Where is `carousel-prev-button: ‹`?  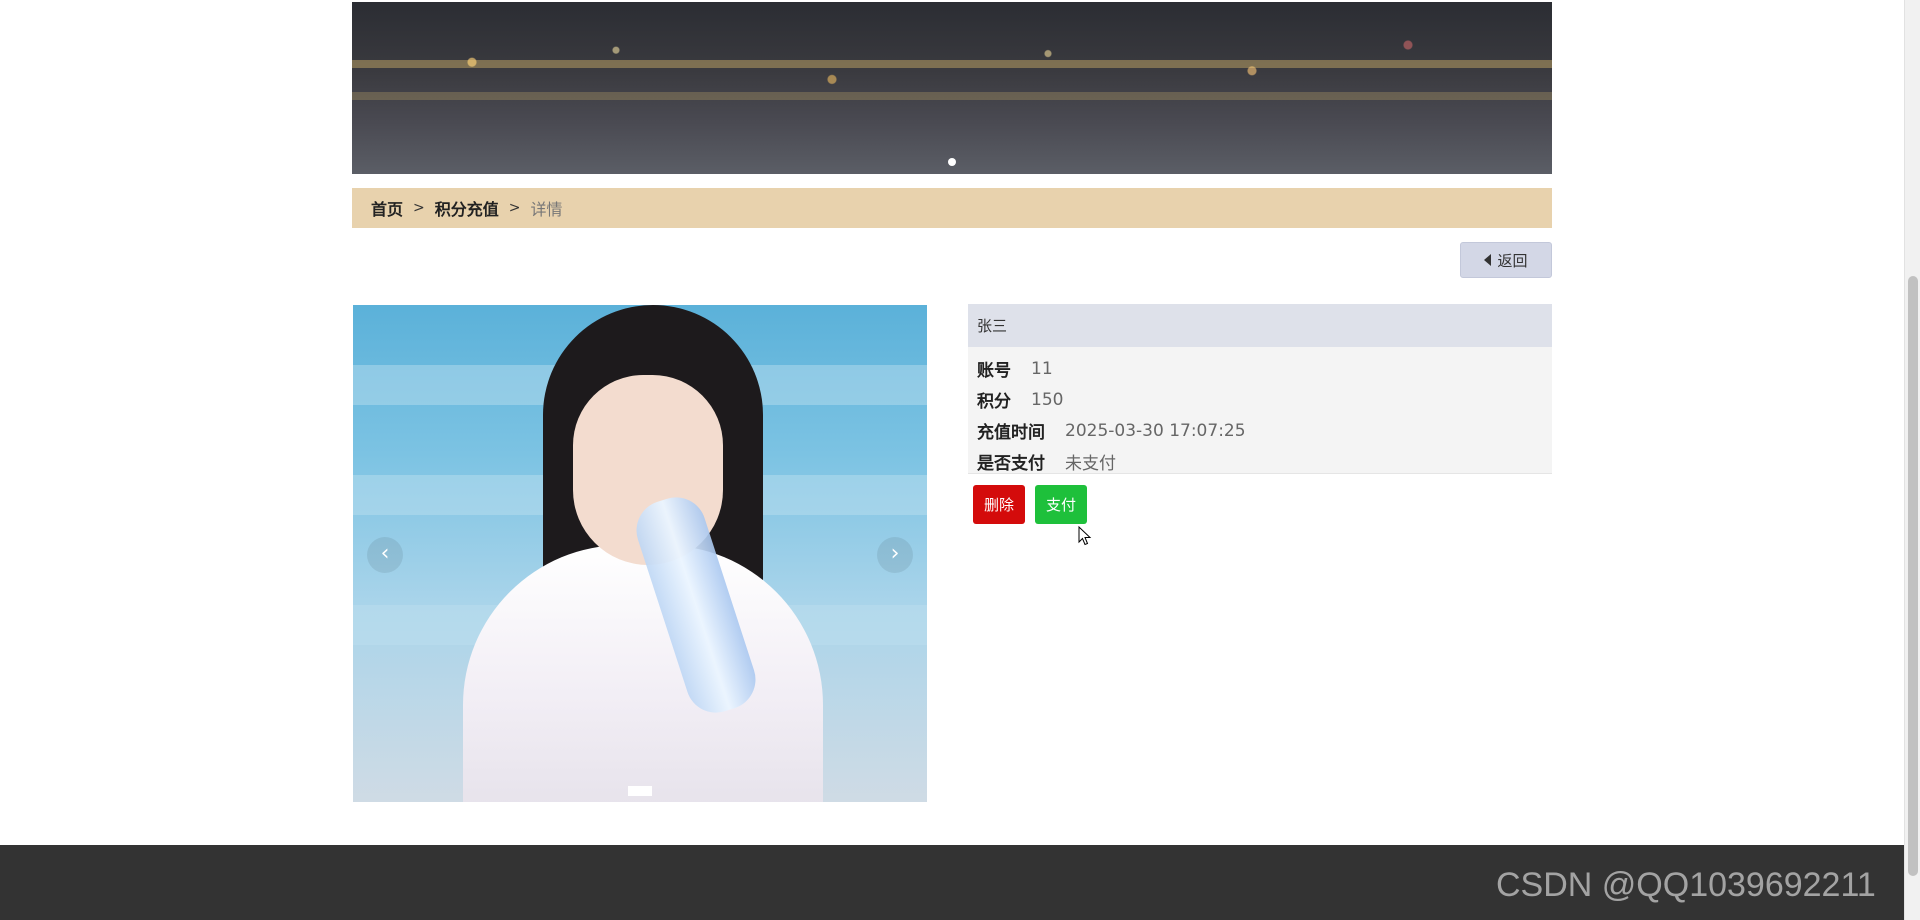
carousel-prev-button: ‹ is located at coordinates (385, 555).